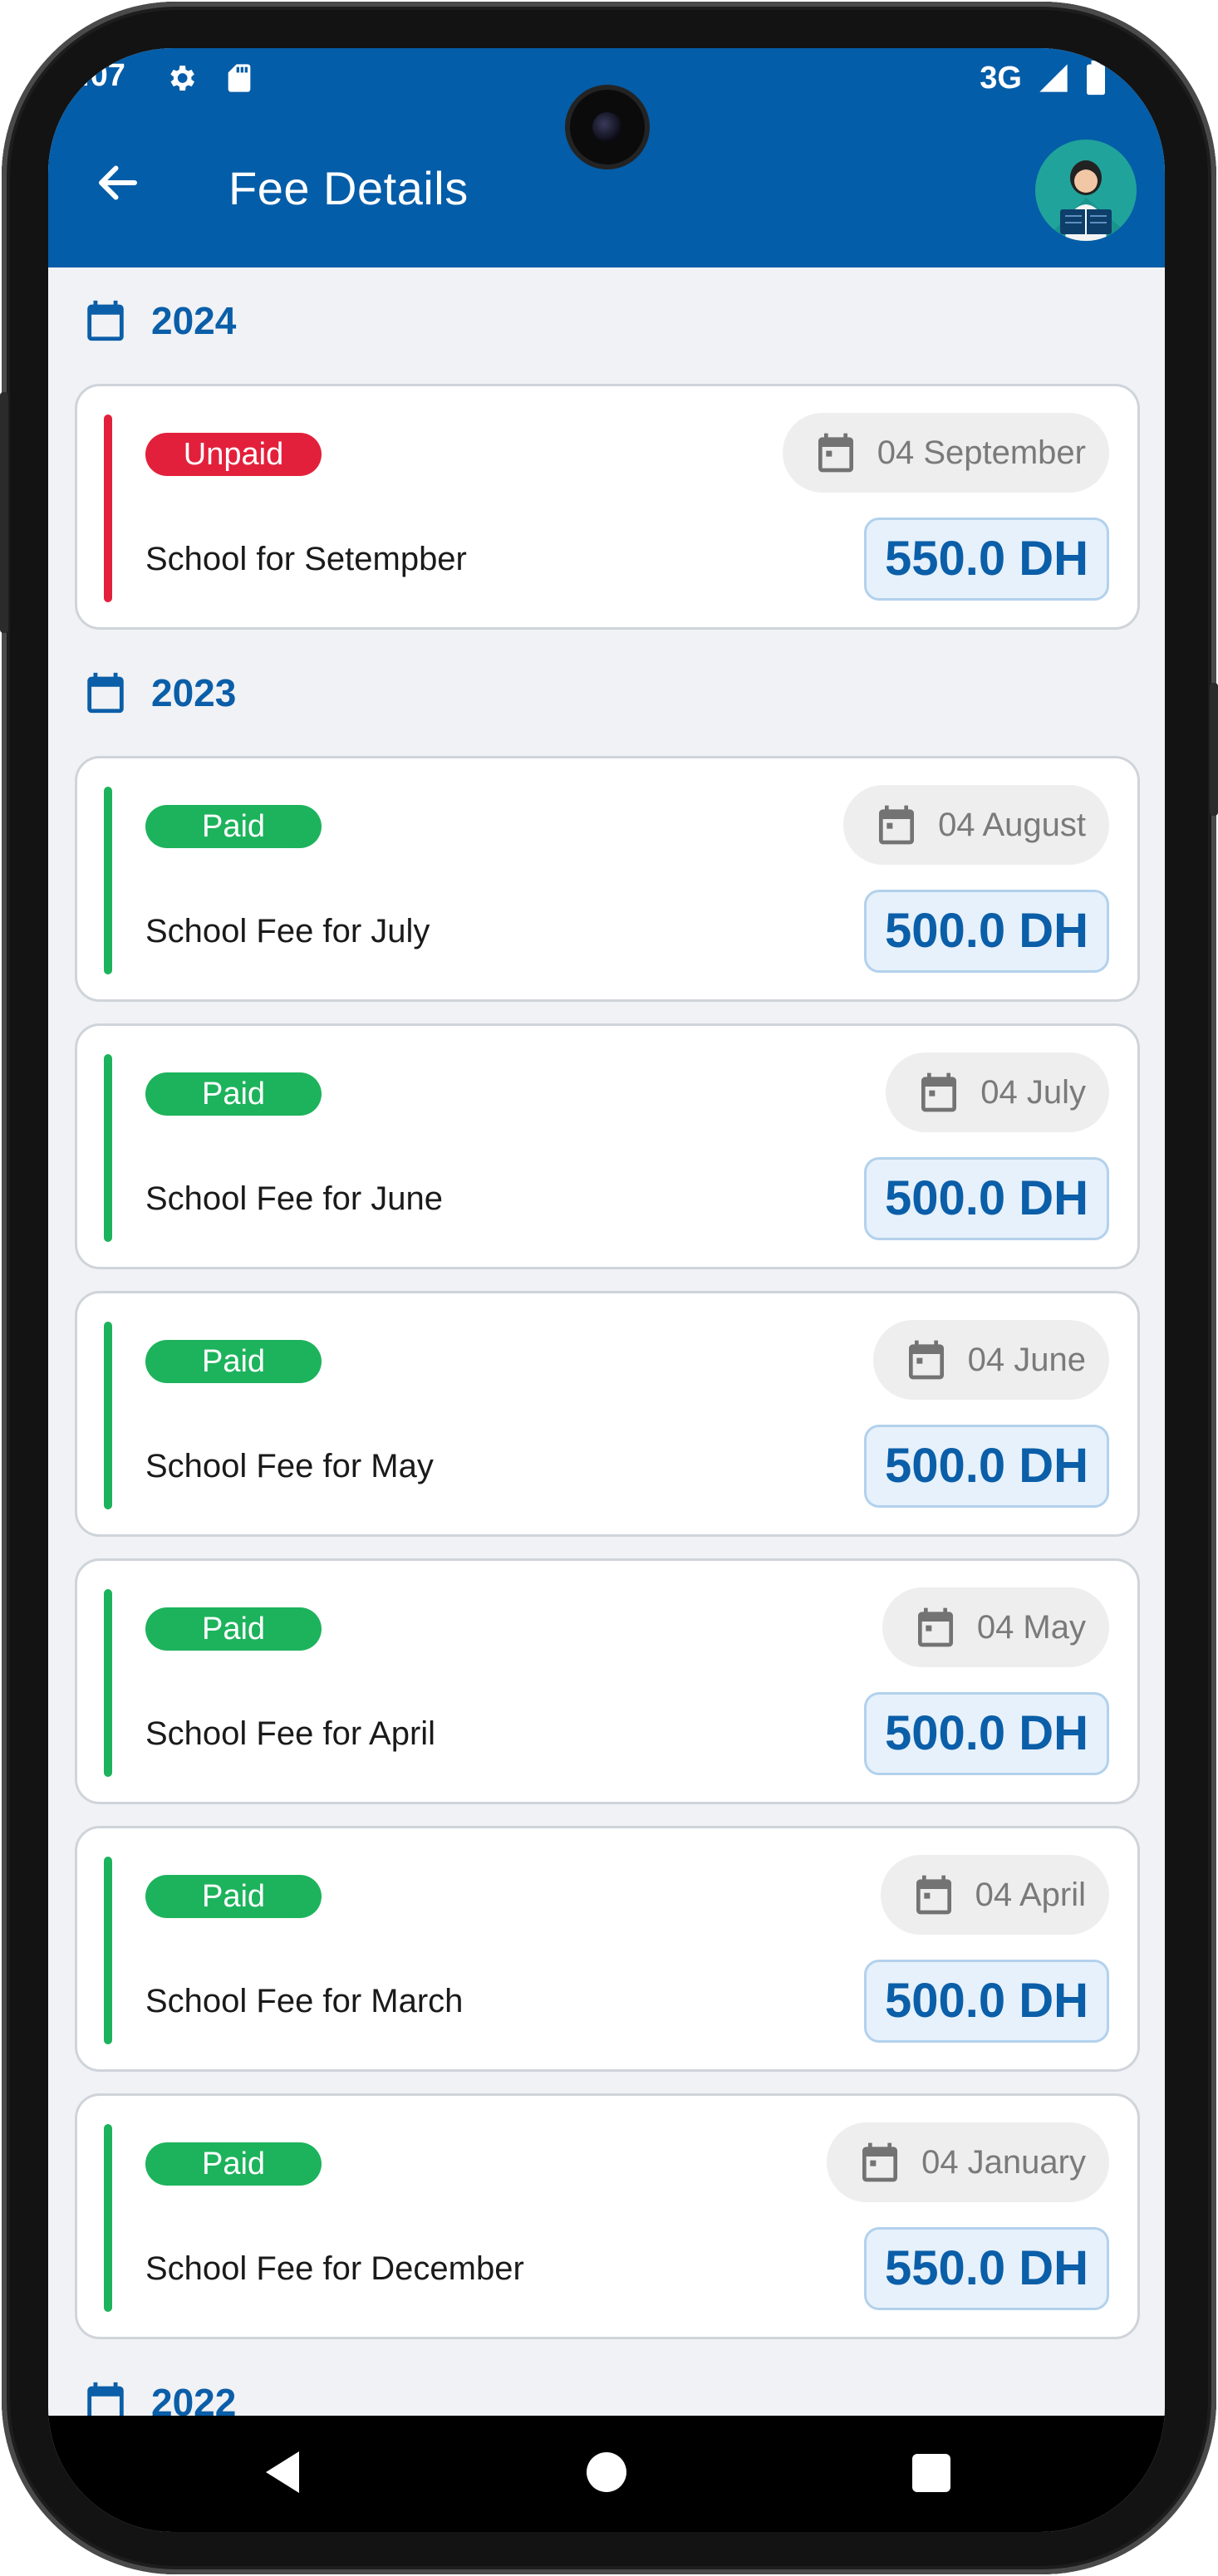 This screenshot has height=2576, width=1218. Describe the element at coordinates (1026, 1359) in the screenshot. I see `date-text: 04 June` at that location.